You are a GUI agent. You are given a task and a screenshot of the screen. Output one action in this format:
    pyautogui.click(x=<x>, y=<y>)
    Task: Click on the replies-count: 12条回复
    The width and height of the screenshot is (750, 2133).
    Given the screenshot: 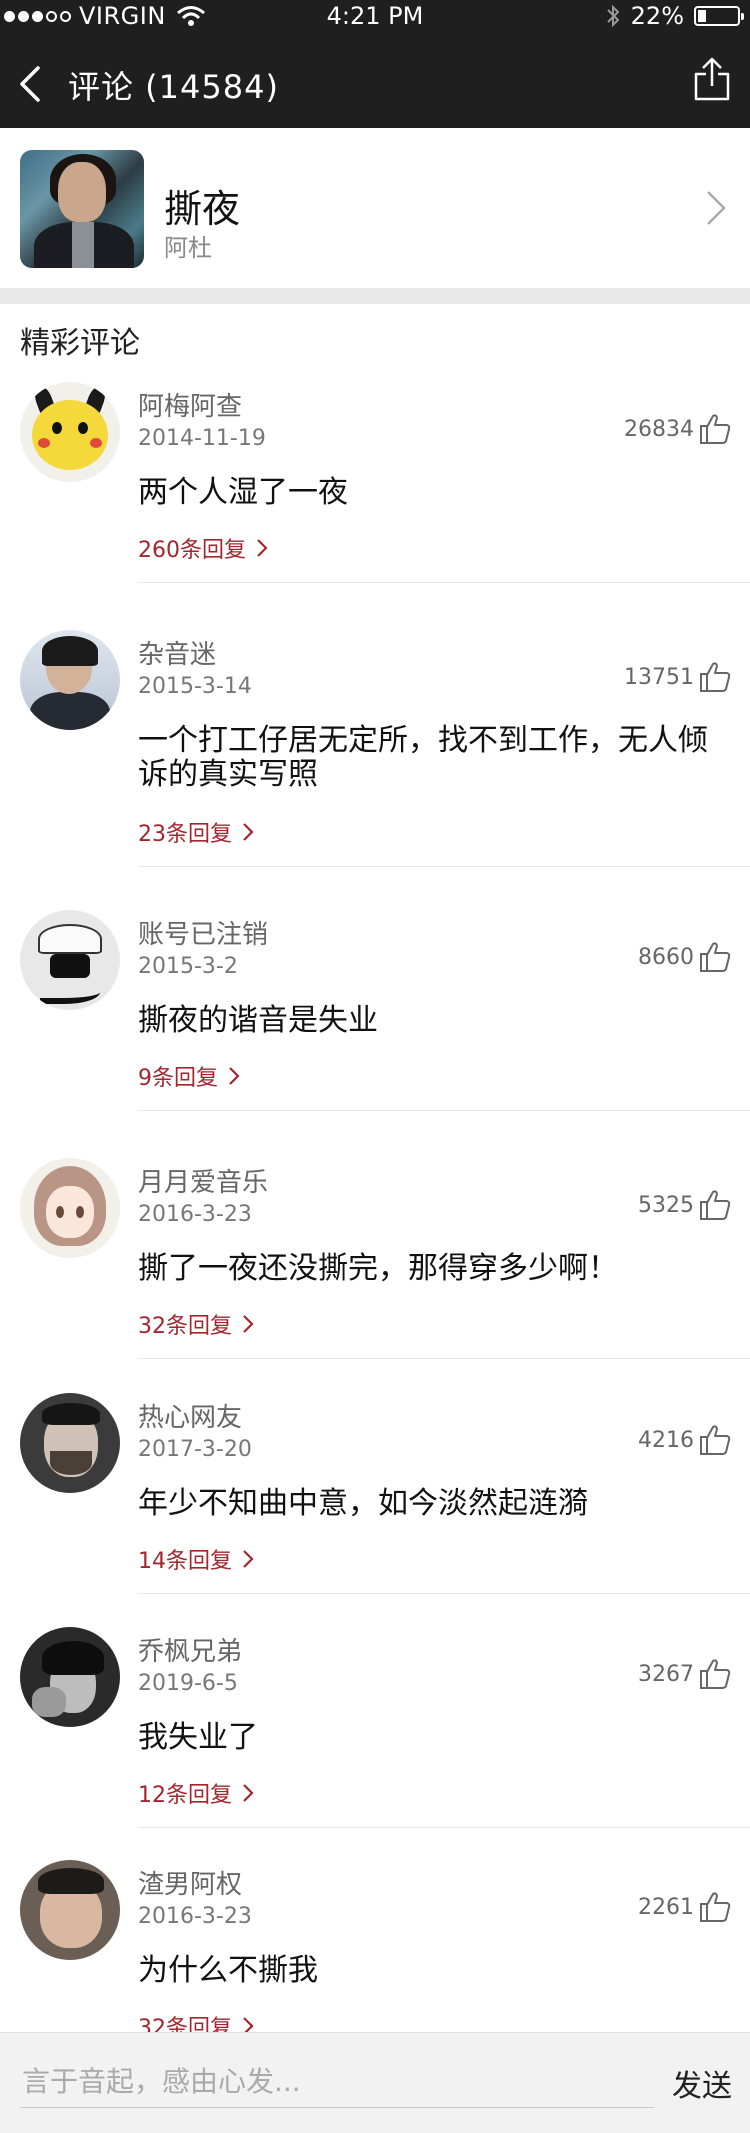 What is the action you would take?
    pyautogui.click(x=185, y=1795)
    